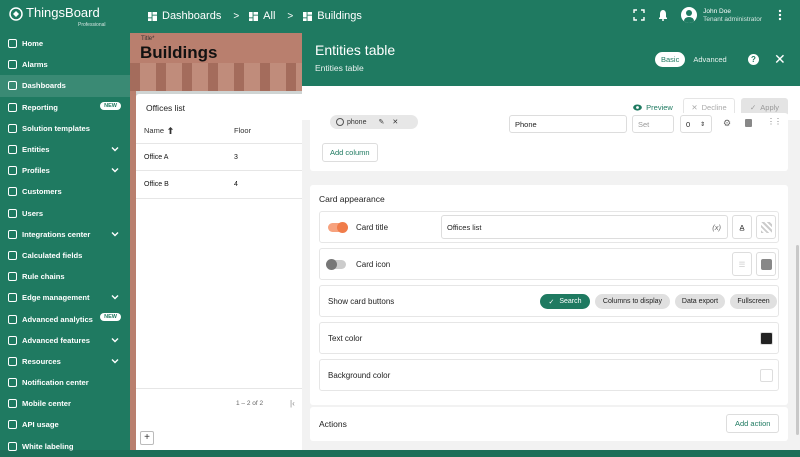 The image size is (800, 457). What do you see at coordinates (65, 361) in the screenshot?
I see `sidebar-item-resources: Resources` at bounding box center [65, 361].